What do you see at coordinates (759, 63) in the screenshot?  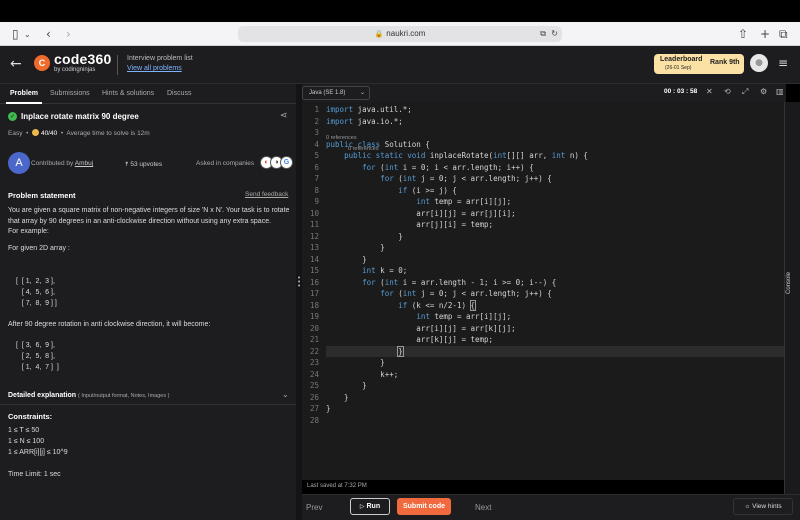 I see `user-avatar: ●` at bounding box center [759, 63].